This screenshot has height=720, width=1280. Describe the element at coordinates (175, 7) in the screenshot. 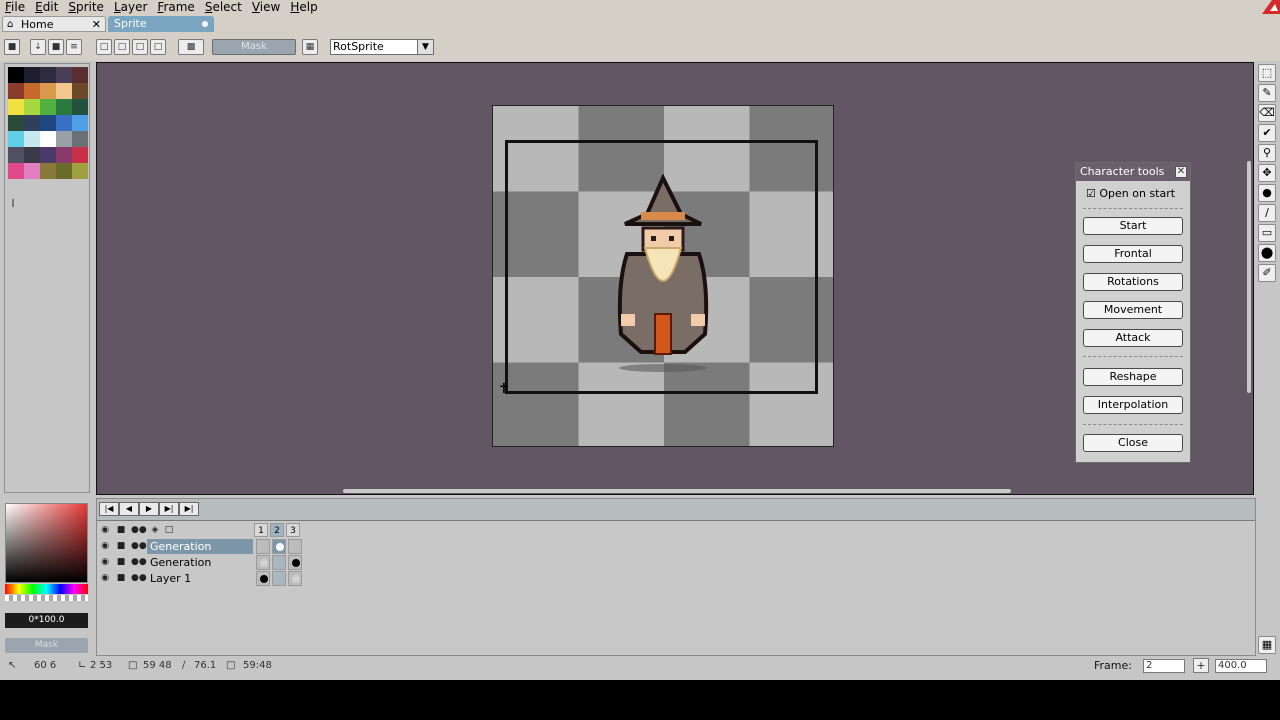

I see `menu-frame: Frame` at that location.